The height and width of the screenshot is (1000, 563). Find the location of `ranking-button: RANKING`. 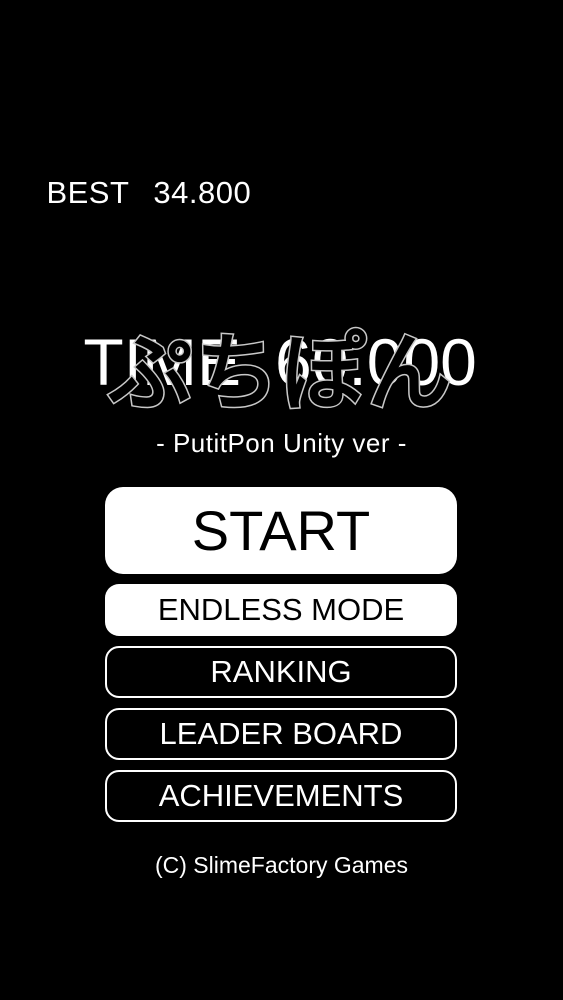

ranking-button: RANKING is located at coordinates (281, 672).